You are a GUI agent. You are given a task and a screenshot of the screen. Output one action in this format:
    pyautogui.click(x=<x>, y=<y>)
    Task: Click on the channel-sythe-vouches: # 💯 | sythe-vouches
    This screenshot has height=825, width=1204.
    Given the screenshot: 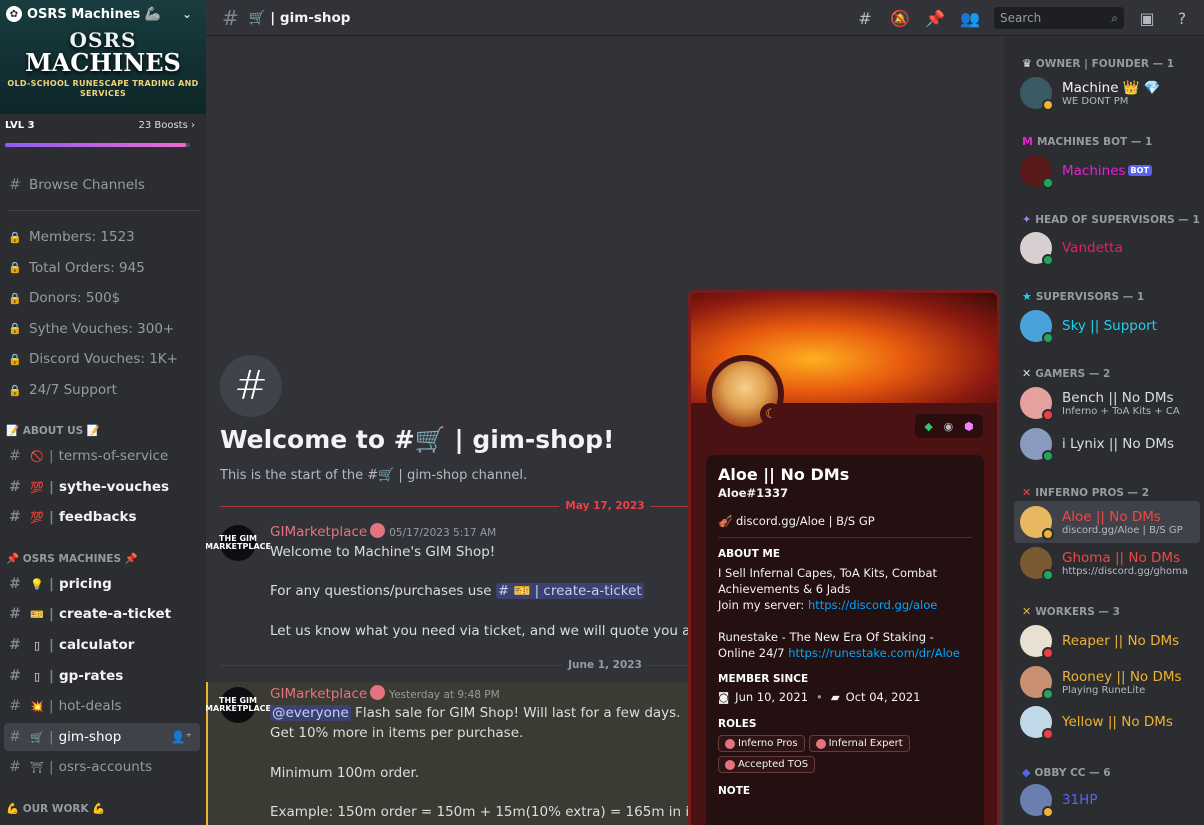 What is the action you would take?
    pyautogui.click(x=102, y=487)
    